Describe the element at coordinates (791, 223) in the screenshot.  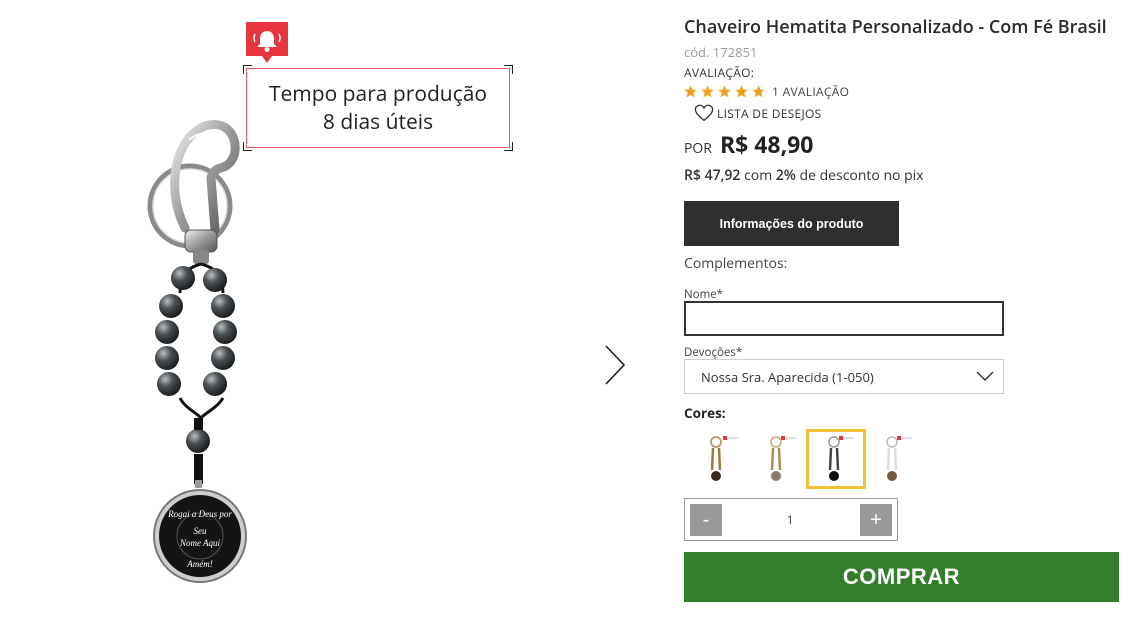
I see `product-info-button: Informações do produto` at that location.